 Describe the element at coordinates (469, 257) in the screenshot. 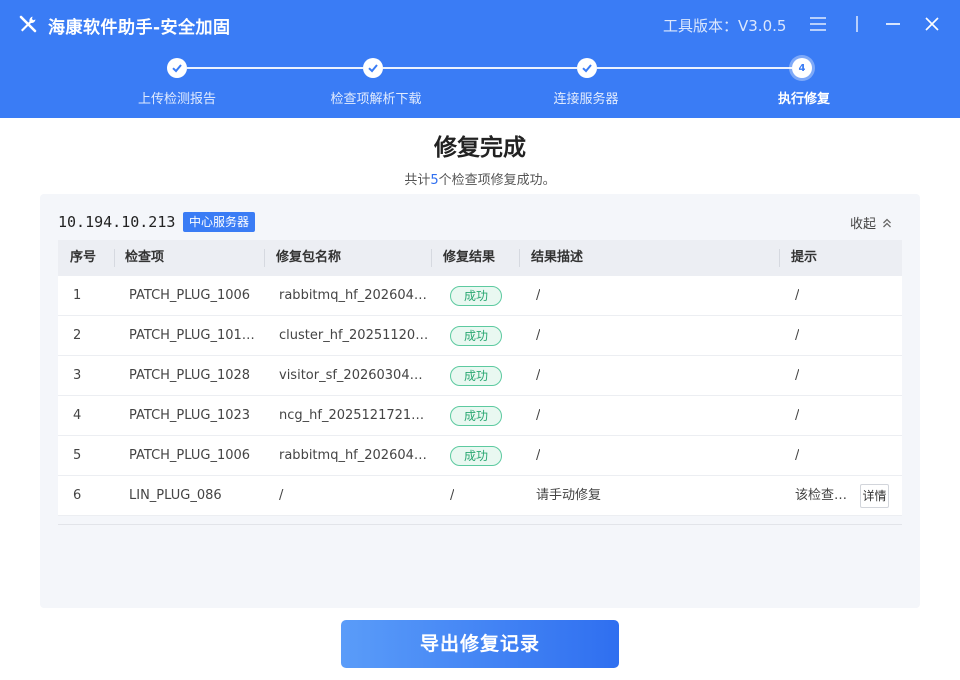

I see `header-result: 修复结果` at that location.